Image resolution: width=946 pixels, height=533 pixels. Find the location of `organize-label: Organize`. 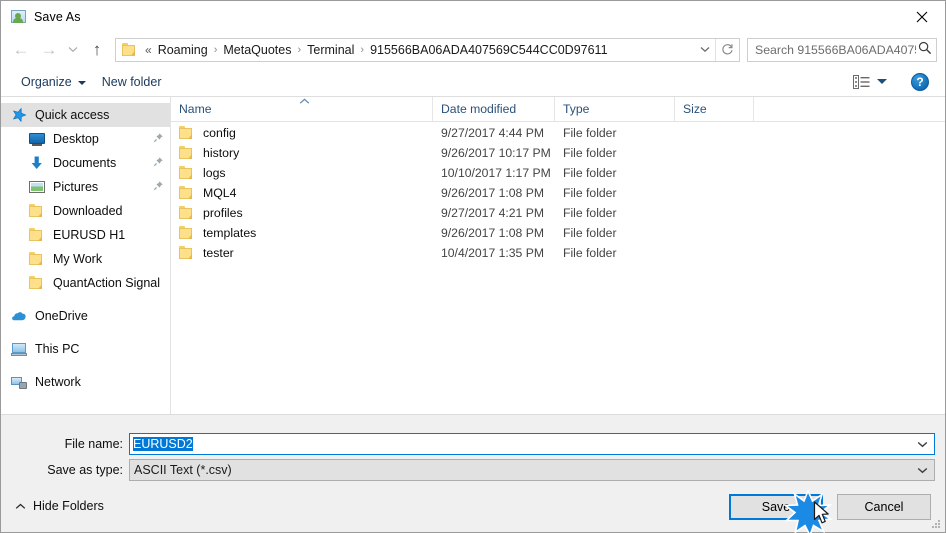

organize-label: Organize is located at coordinates (46, 81).